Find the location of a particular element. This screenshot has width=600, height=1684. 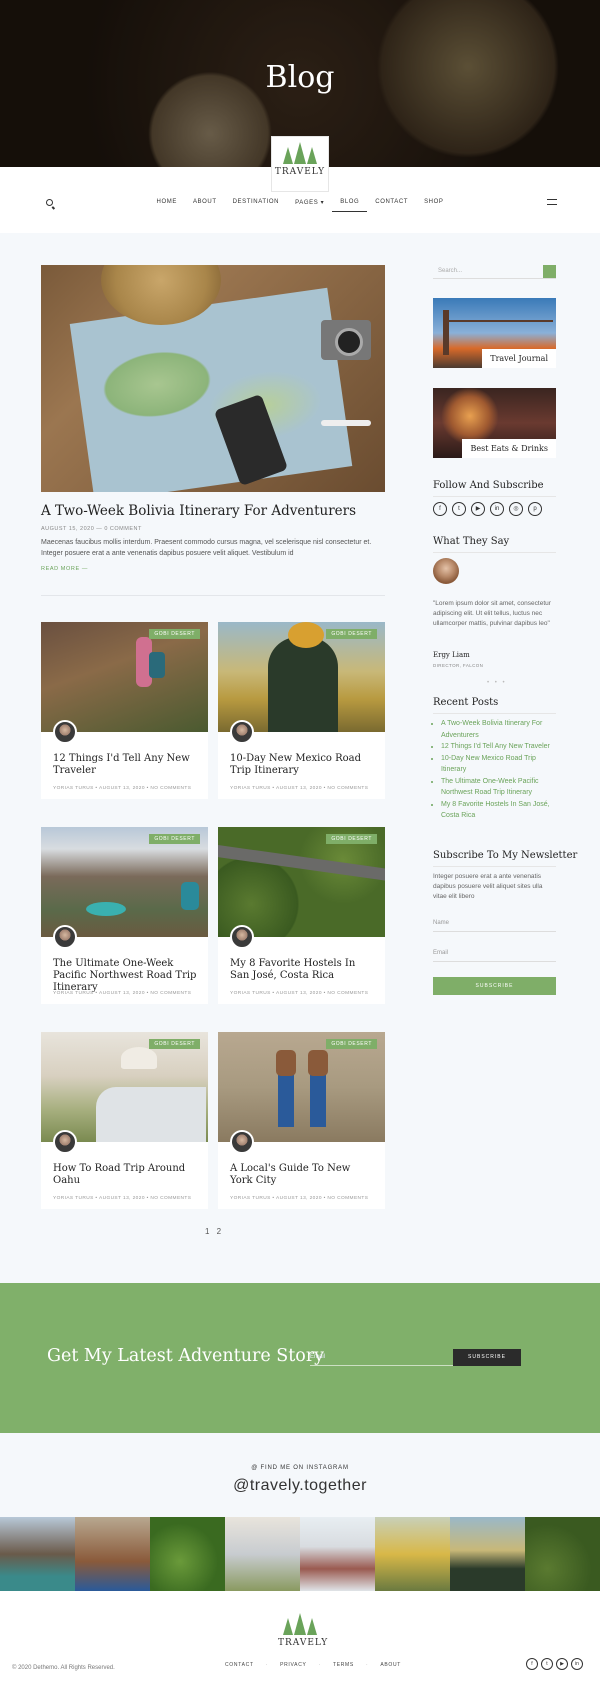

band-subscribe-button: SUBSCRIBE is located at coordinates (487, 1357).